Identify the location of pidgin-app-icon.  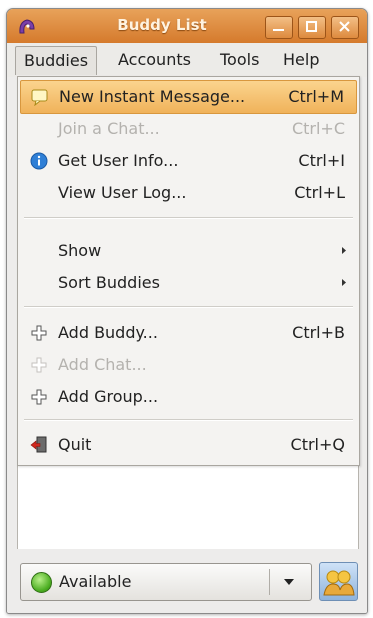
(27, 26).